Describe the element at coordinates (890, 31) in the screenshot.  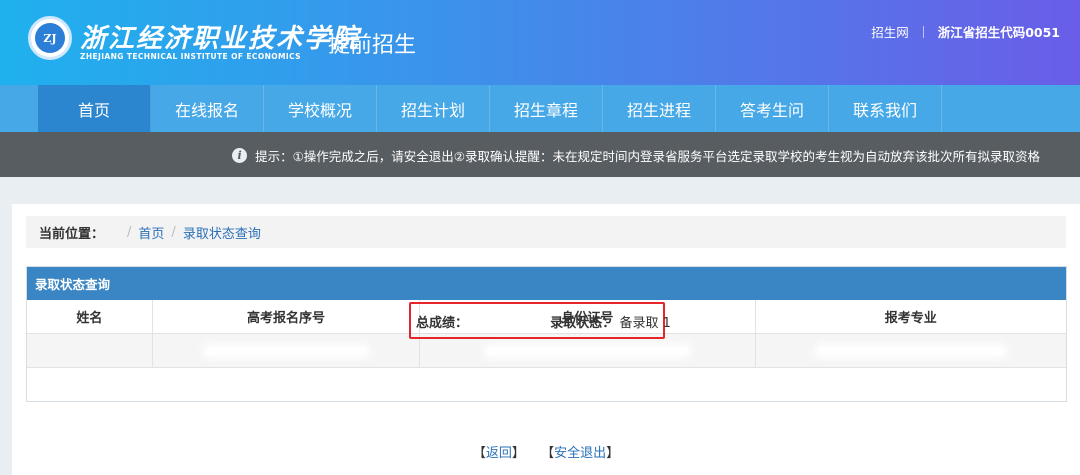
I see `admission-site-link: 招生网` at that location.